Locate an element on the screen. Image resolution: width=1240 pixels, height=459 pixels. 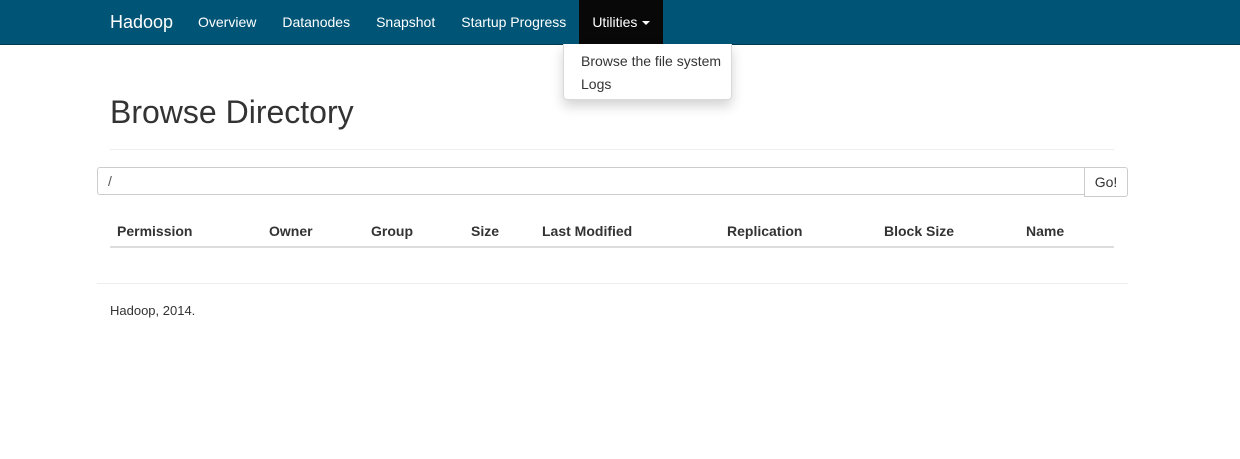
nav-startup-progress-label: Startup Progress is located at coordinates (514, 22).